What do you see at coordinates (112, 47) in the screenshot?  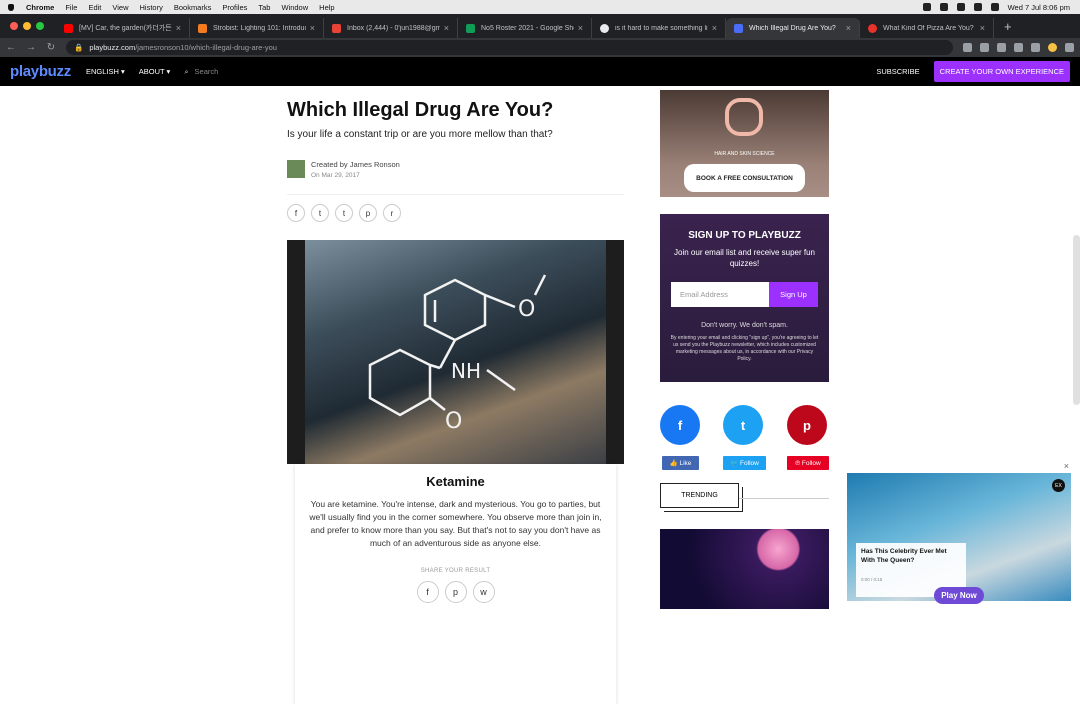 I see `url-host: playbuzz.com` at bounding box center [112, 47].